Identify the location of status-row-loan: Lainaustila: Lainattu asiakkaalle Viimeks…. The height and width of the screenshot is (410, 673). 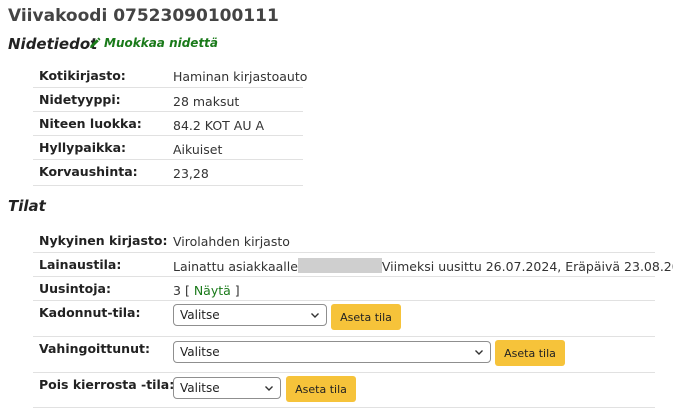
(353, 265).